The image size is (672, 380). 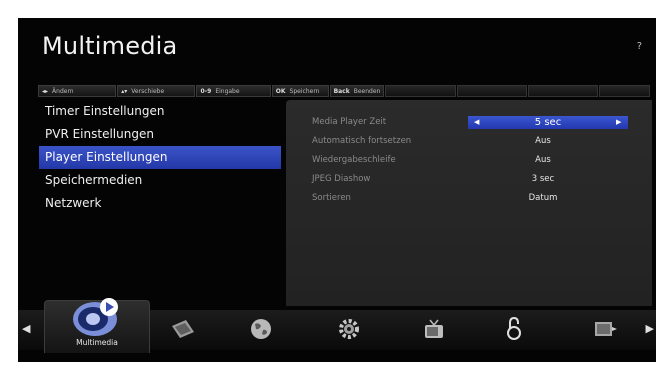 I want to click on arrow-up-down-icon: ▴▾, so click(x=124, y=91).